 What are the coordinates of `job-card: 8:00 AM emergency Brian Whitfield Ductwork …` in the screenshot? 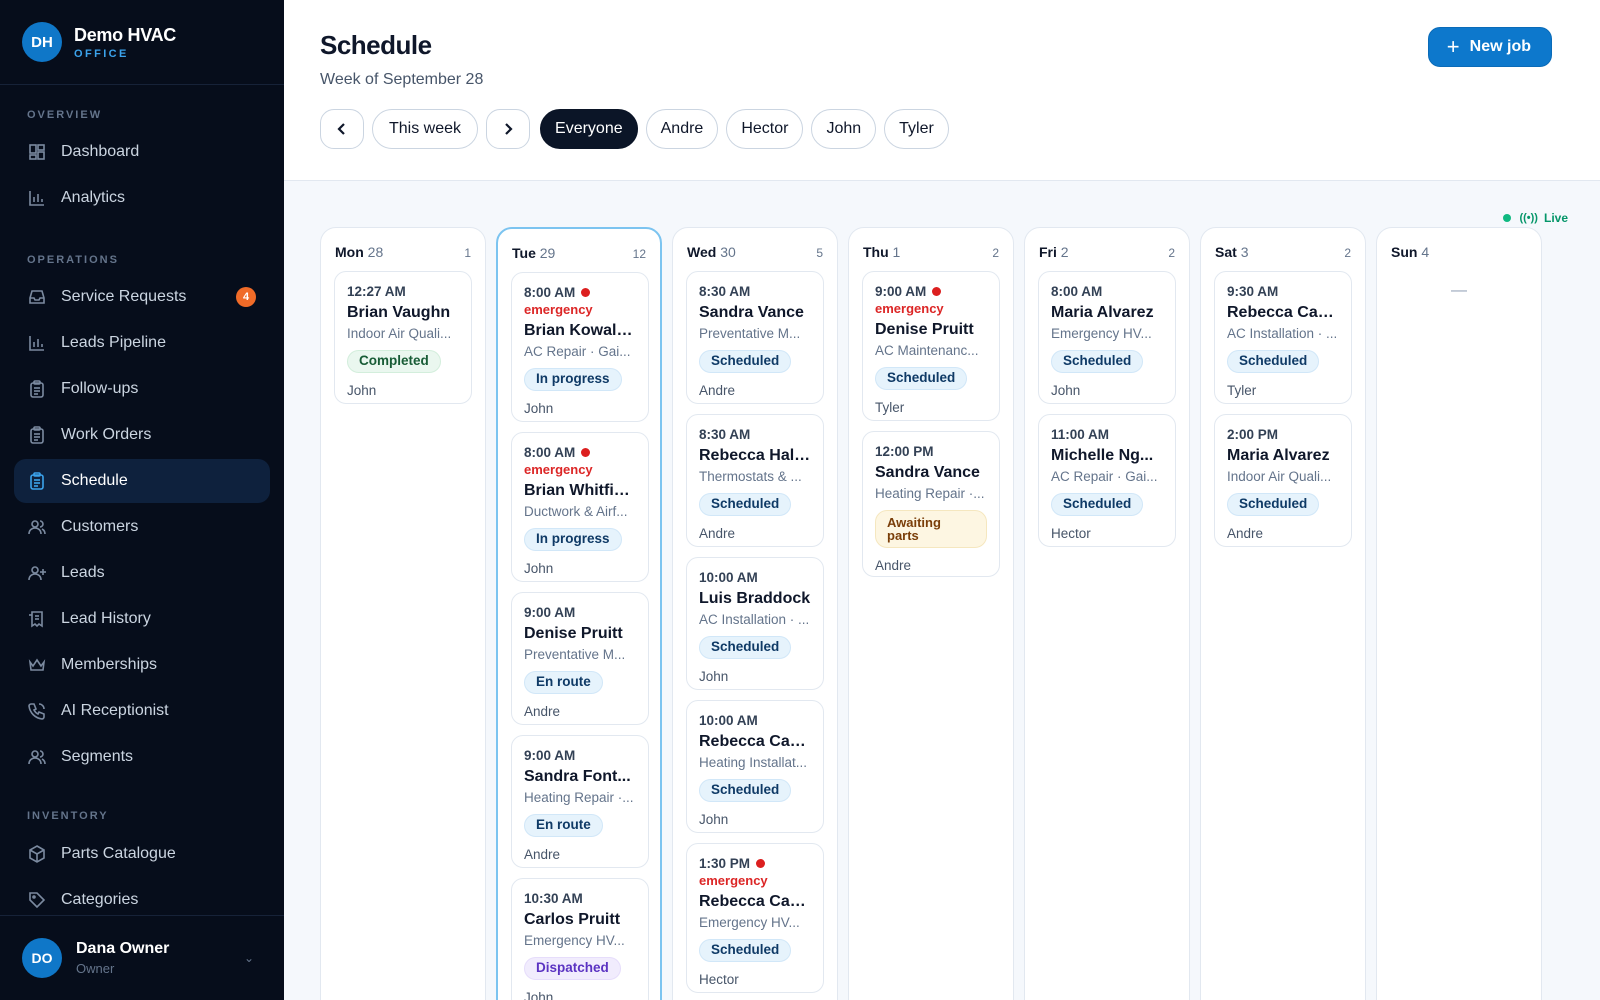 It's located at (580, 507).